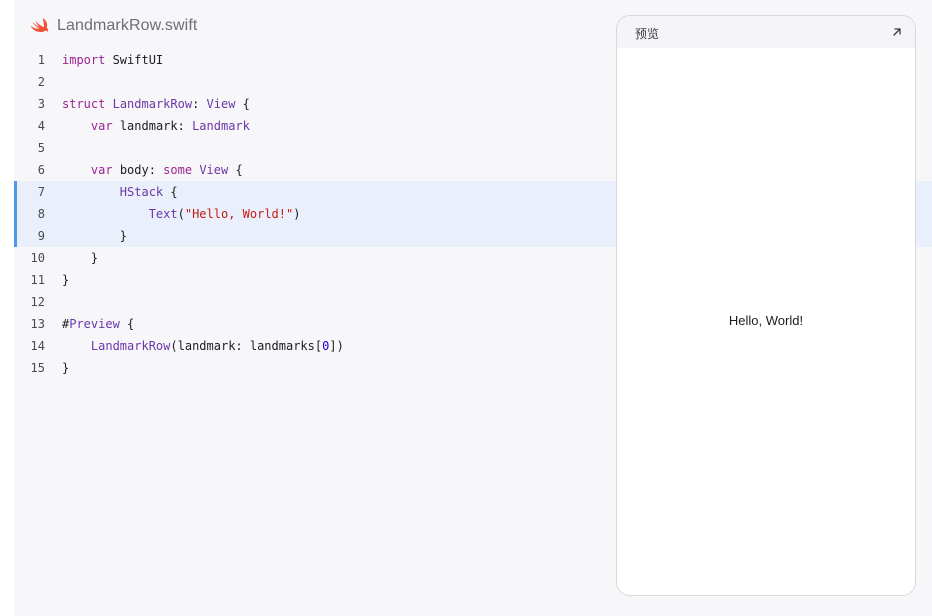 The width and height of the screenshot is (932, 616). I want to click on line-source: import SwiftUI, so click(112, 60).